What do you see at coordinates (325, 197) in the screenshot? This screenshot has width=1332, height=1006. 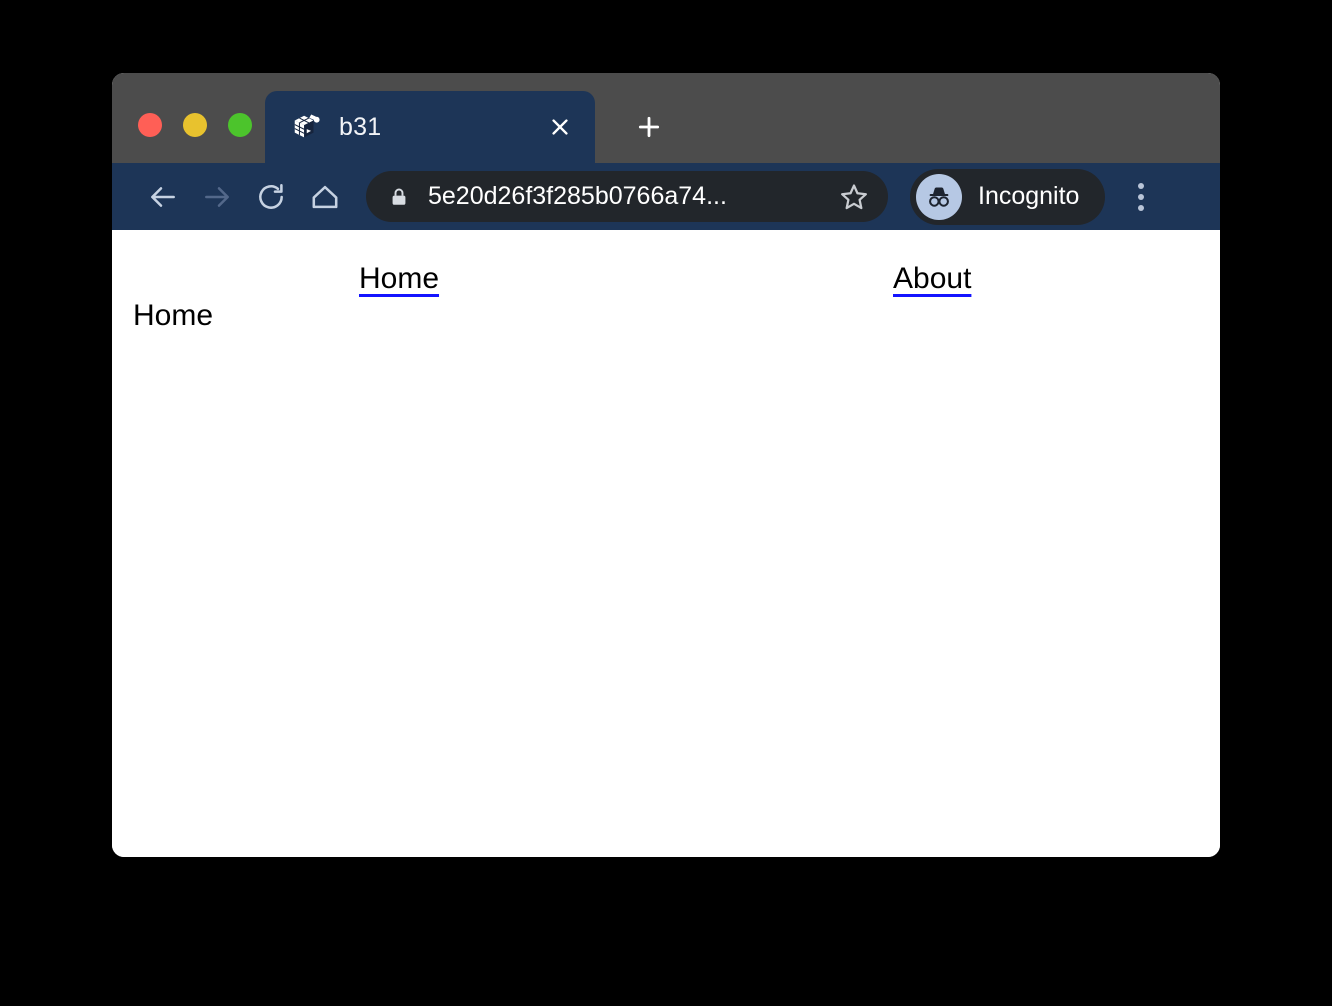 I see `home-icon` at bounding box center [325, 197].